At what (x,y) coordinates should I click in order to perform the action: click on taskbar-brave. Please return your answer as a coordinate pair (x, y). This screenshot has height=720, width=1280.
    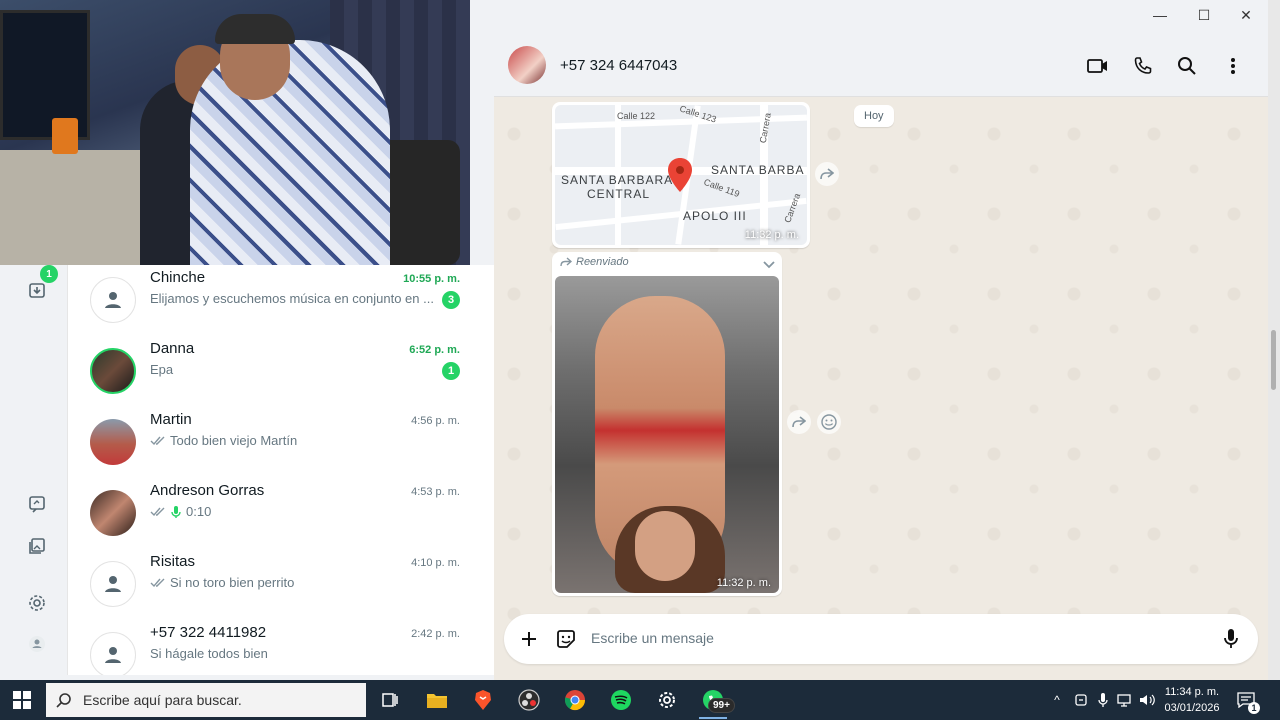
    Looking at the image, I should click on (483, 700).